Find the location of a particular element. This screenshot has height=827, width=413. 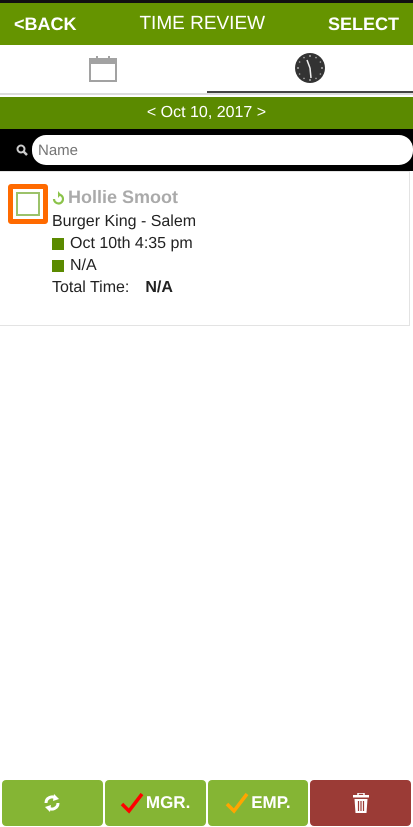

search-field: Name is located at coordinates (222, 150).